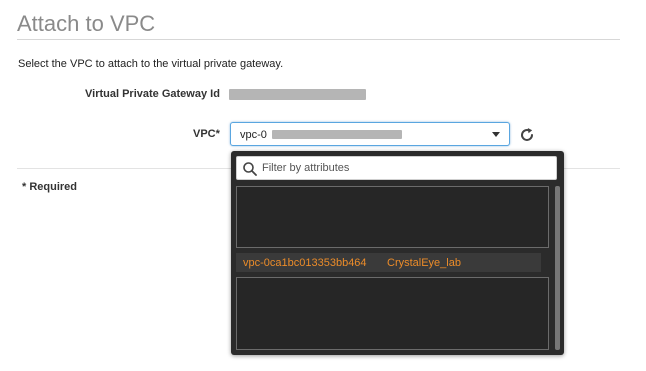 This screenshot has width=646, height=371. I want to click on vpg-id-label: Virtual Private Gateway Id, so click(152, 94).